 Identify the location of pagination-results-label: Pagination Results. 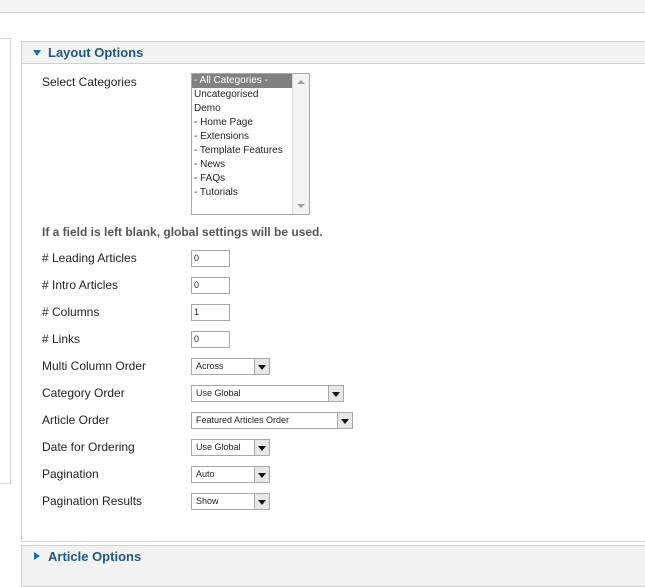
(92, 501).